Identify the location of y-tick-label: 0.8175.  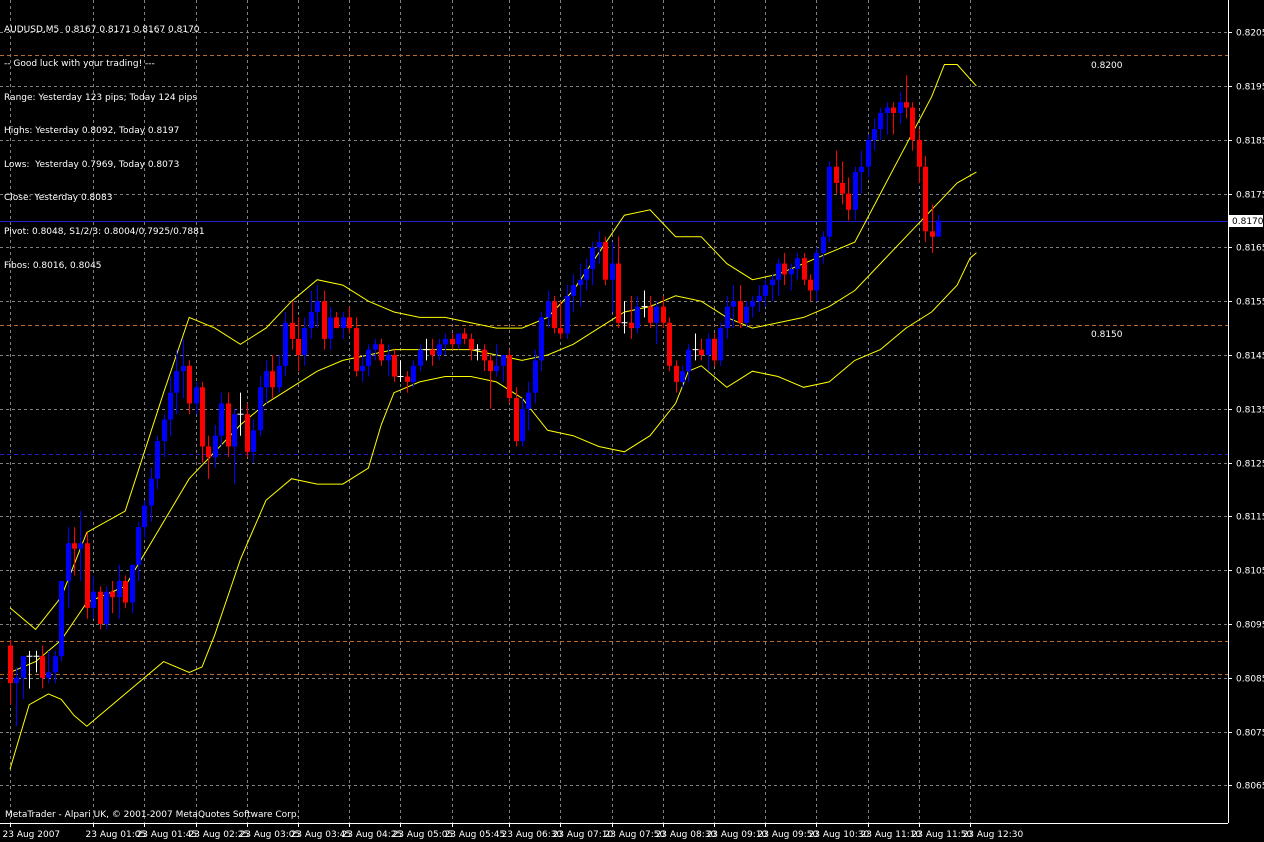
(1250, 196).